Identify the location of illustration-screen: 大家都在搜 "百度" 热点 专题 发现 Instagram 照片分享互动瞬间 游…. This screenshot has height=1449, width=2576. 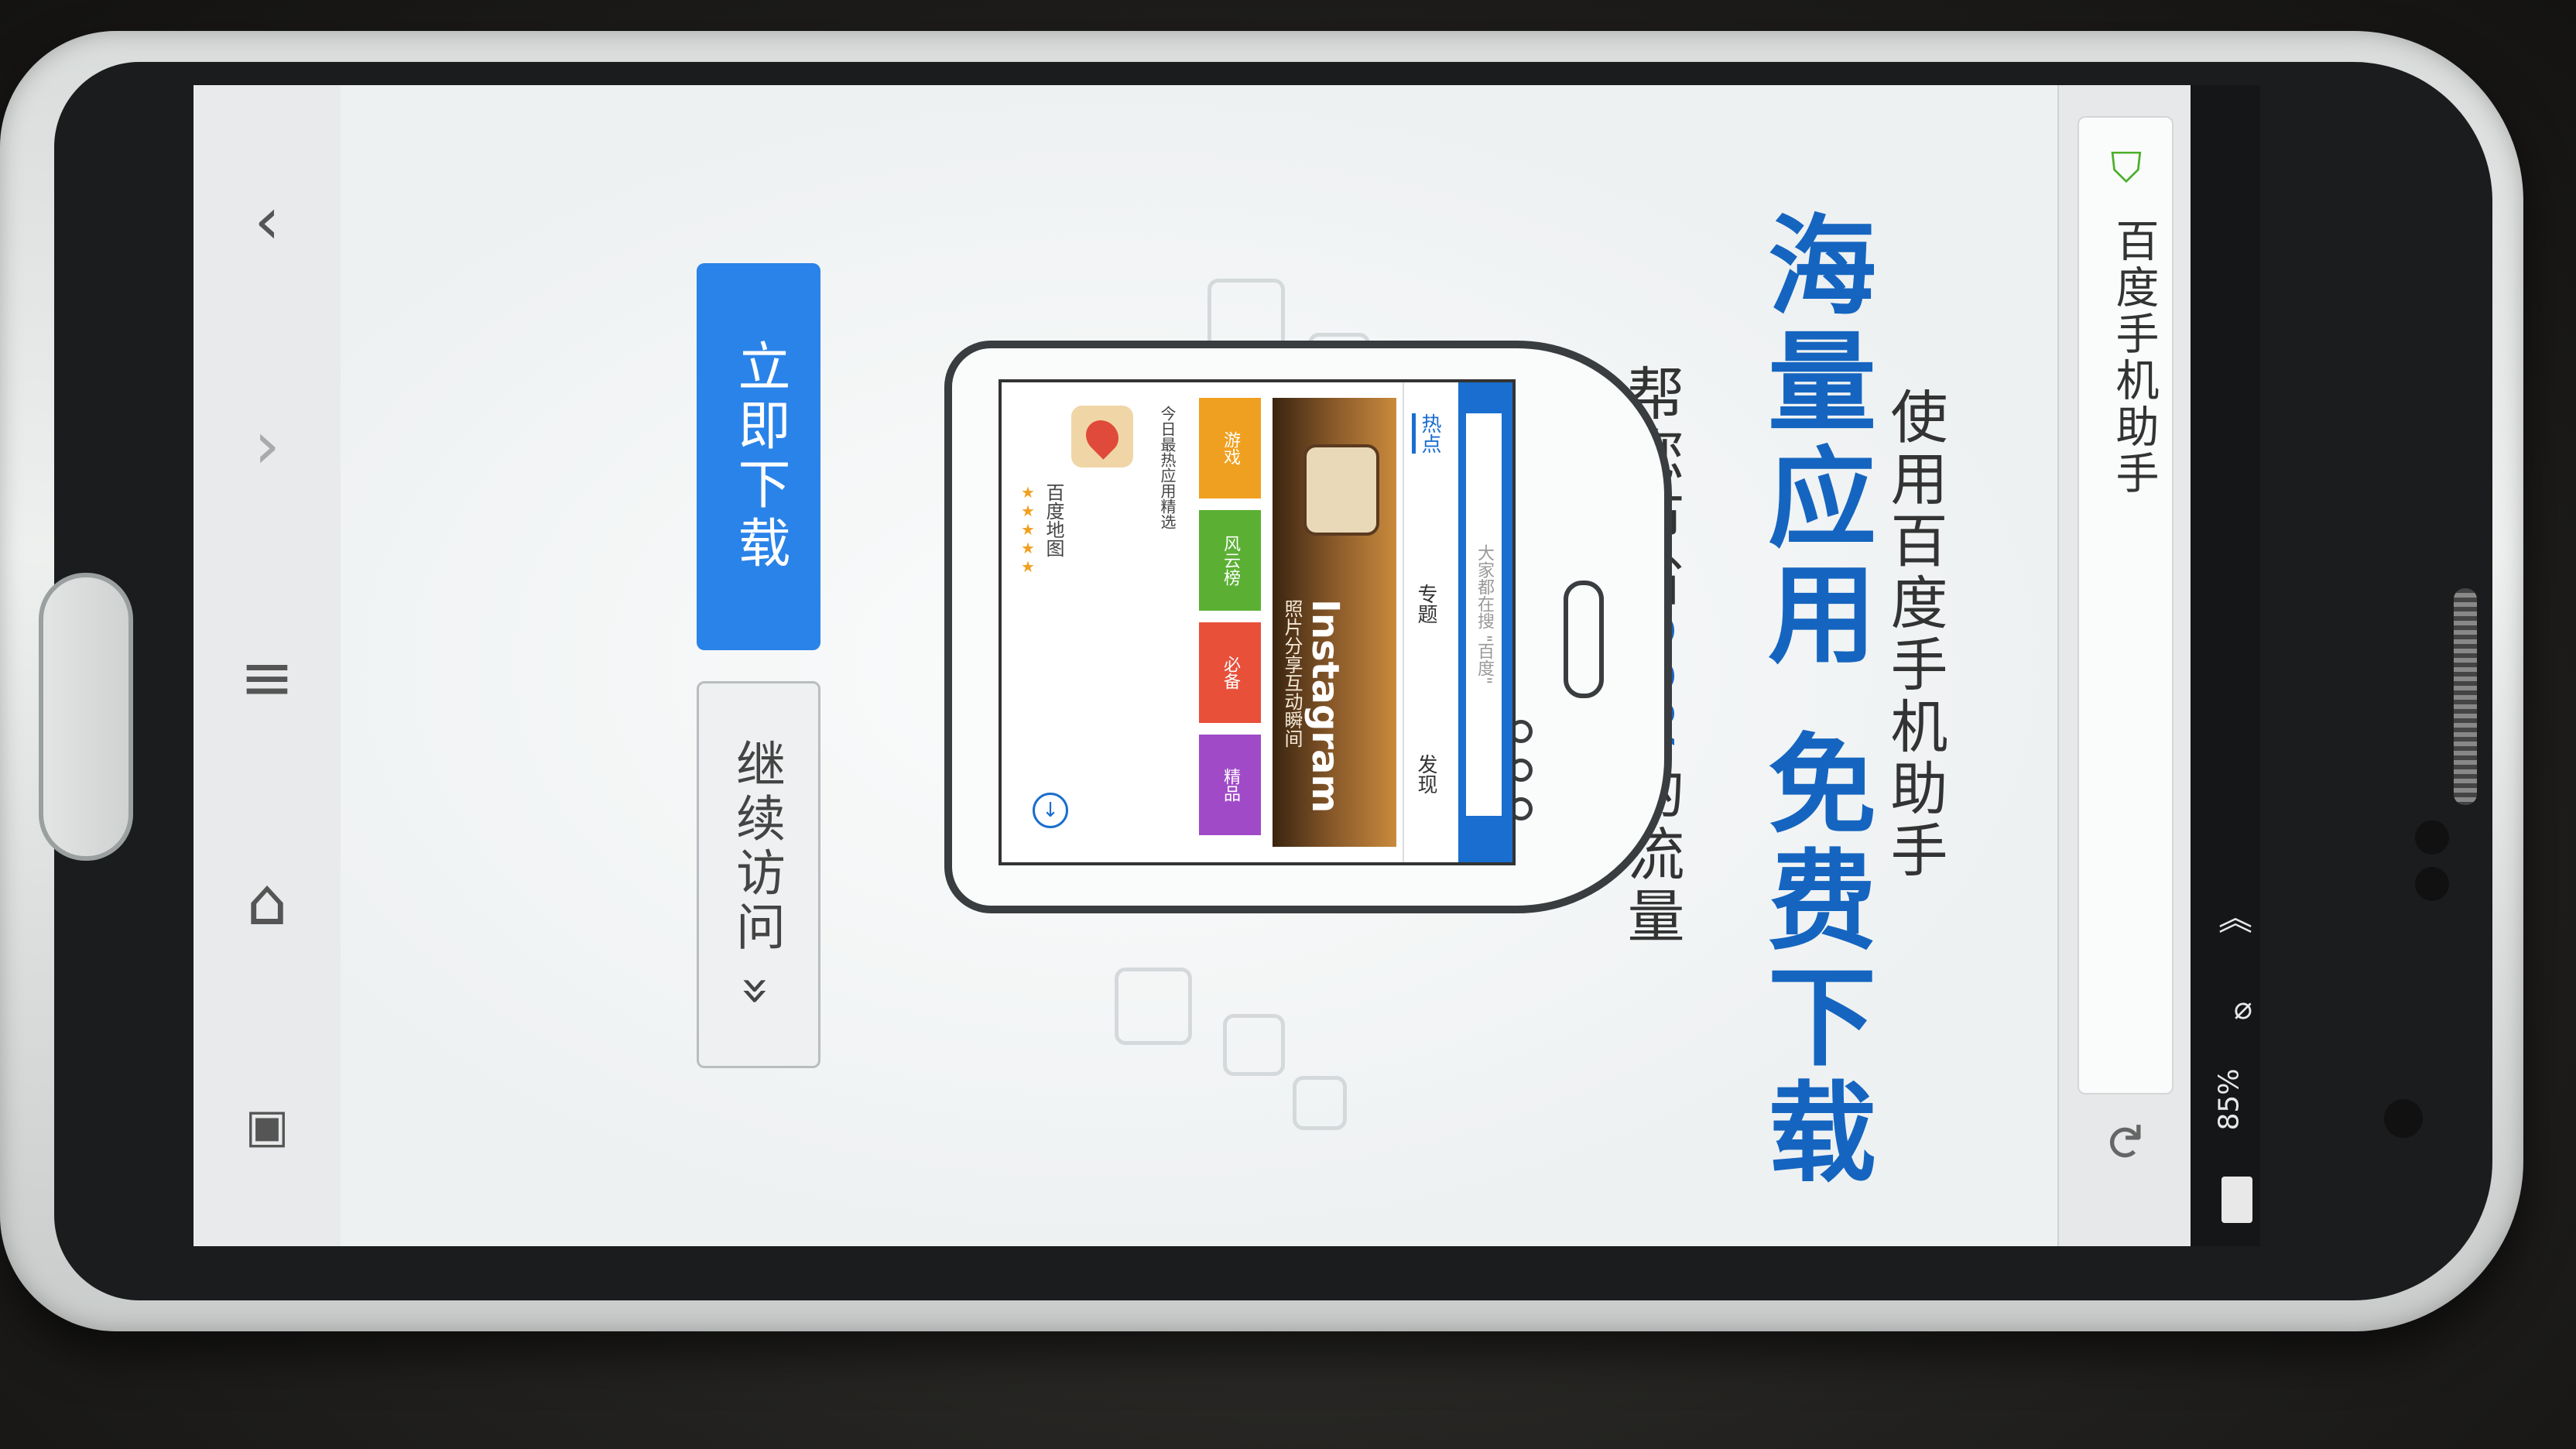
(1257, 622).